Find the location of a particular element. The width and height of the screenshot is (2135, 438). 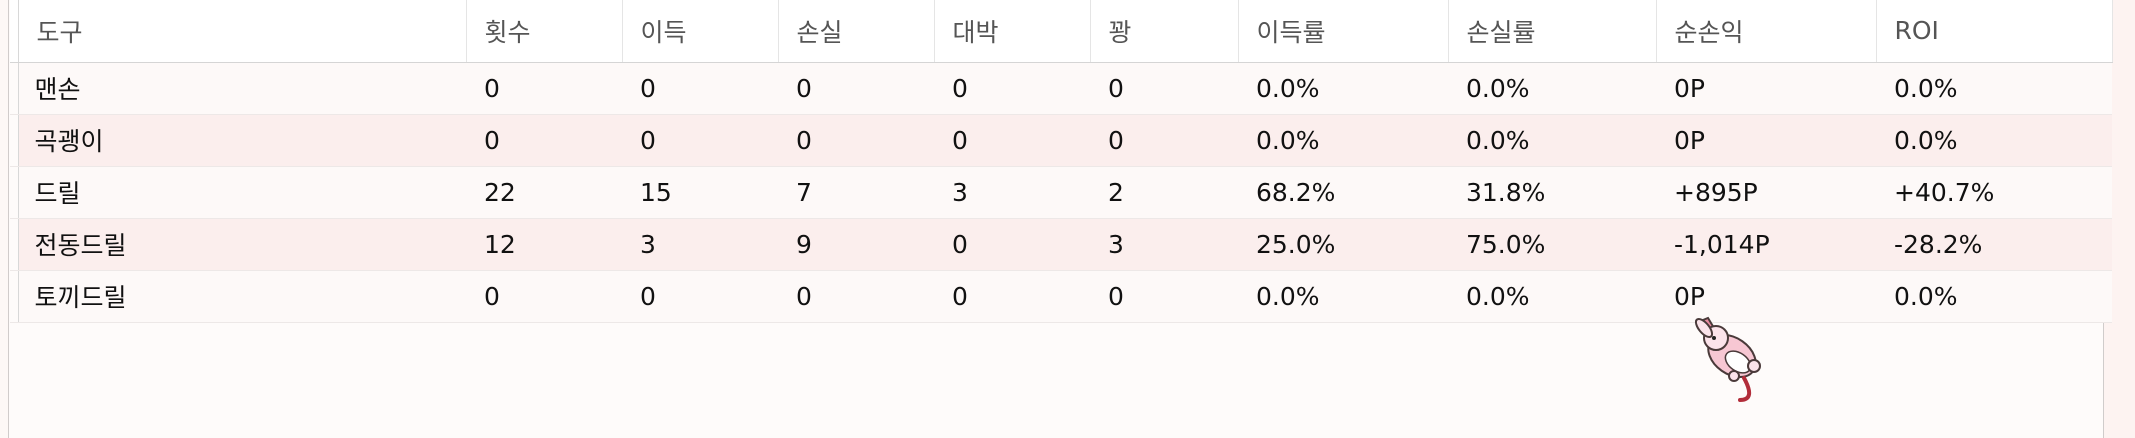

cell-gain: 15 is located at coordinates (700, 192).